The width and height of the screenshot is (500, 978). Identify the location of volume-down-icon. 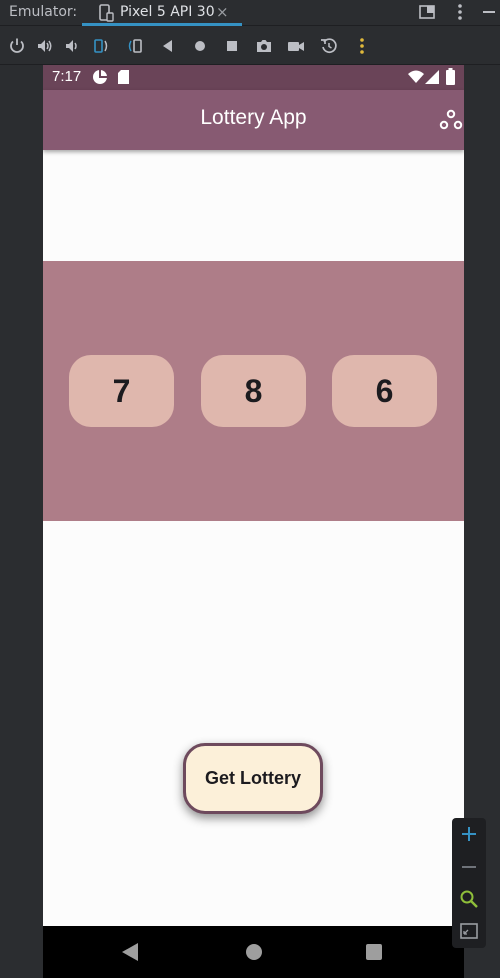
(72, 46).